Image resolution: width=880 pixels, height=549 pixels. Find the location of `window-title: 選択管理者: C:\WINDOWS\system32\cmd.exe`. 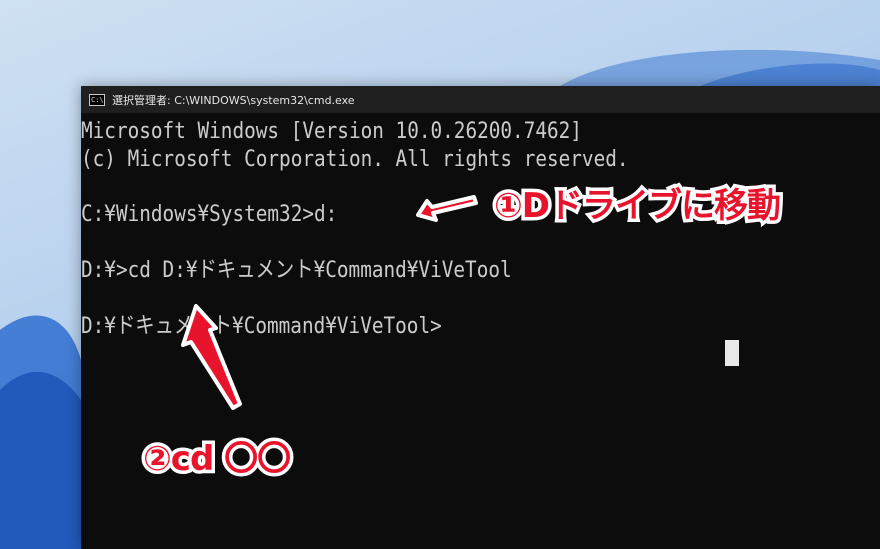

window-title: 選択管理者: C:\WINDOWS\system32\cmd.exe is located at coordinates (233, 100).